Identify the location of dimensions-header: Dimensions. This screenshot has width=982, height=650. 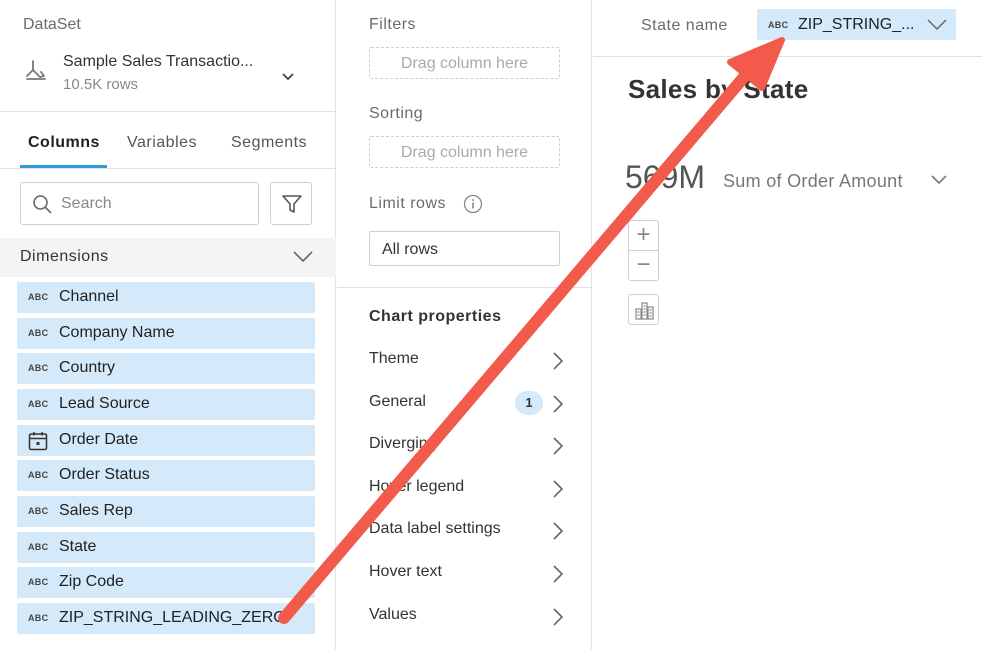
(168, 257).